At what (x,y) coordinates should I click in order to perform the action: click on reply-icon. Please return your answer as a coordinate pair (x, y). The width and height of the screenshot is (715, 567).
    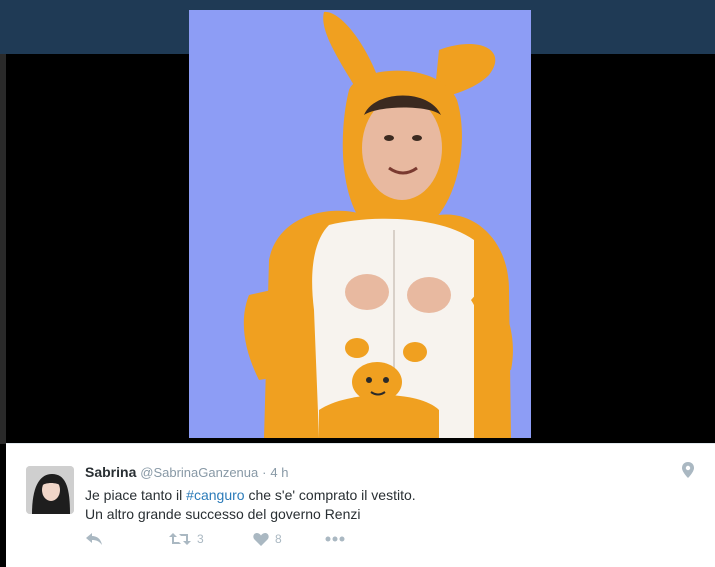
    Looking at the image, I should click on (94, 539).